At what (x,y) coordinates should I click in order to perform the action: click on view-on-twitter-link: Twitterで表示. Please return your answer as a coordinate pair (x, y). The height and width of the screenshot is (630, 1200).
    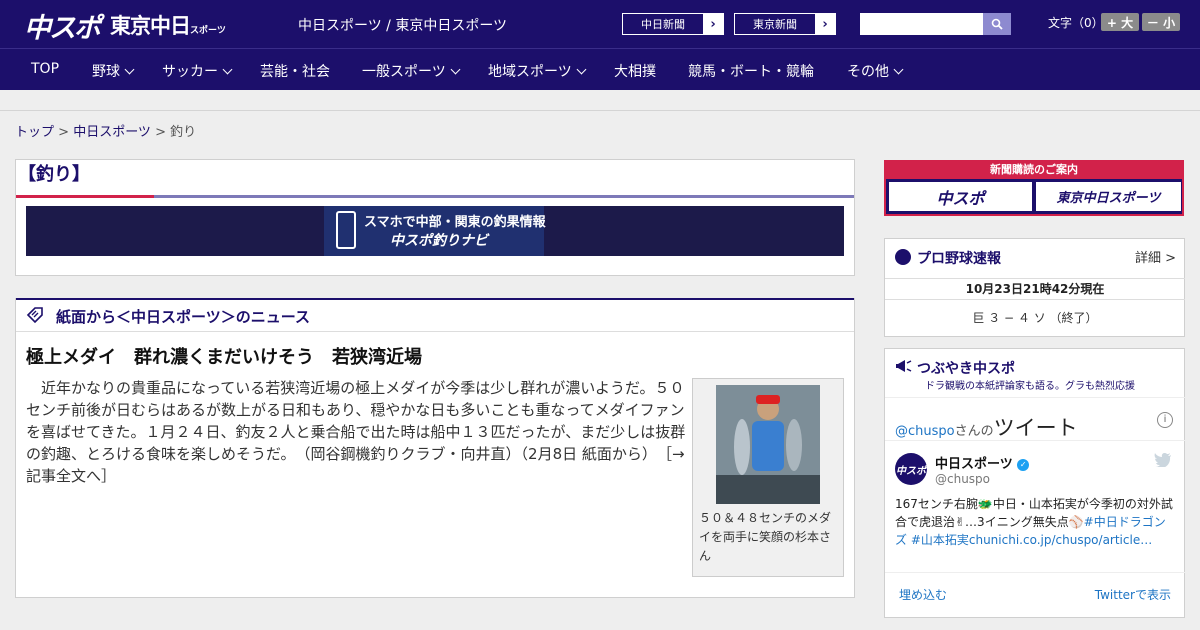
    Looking at the image, I should click on (1133, 594).